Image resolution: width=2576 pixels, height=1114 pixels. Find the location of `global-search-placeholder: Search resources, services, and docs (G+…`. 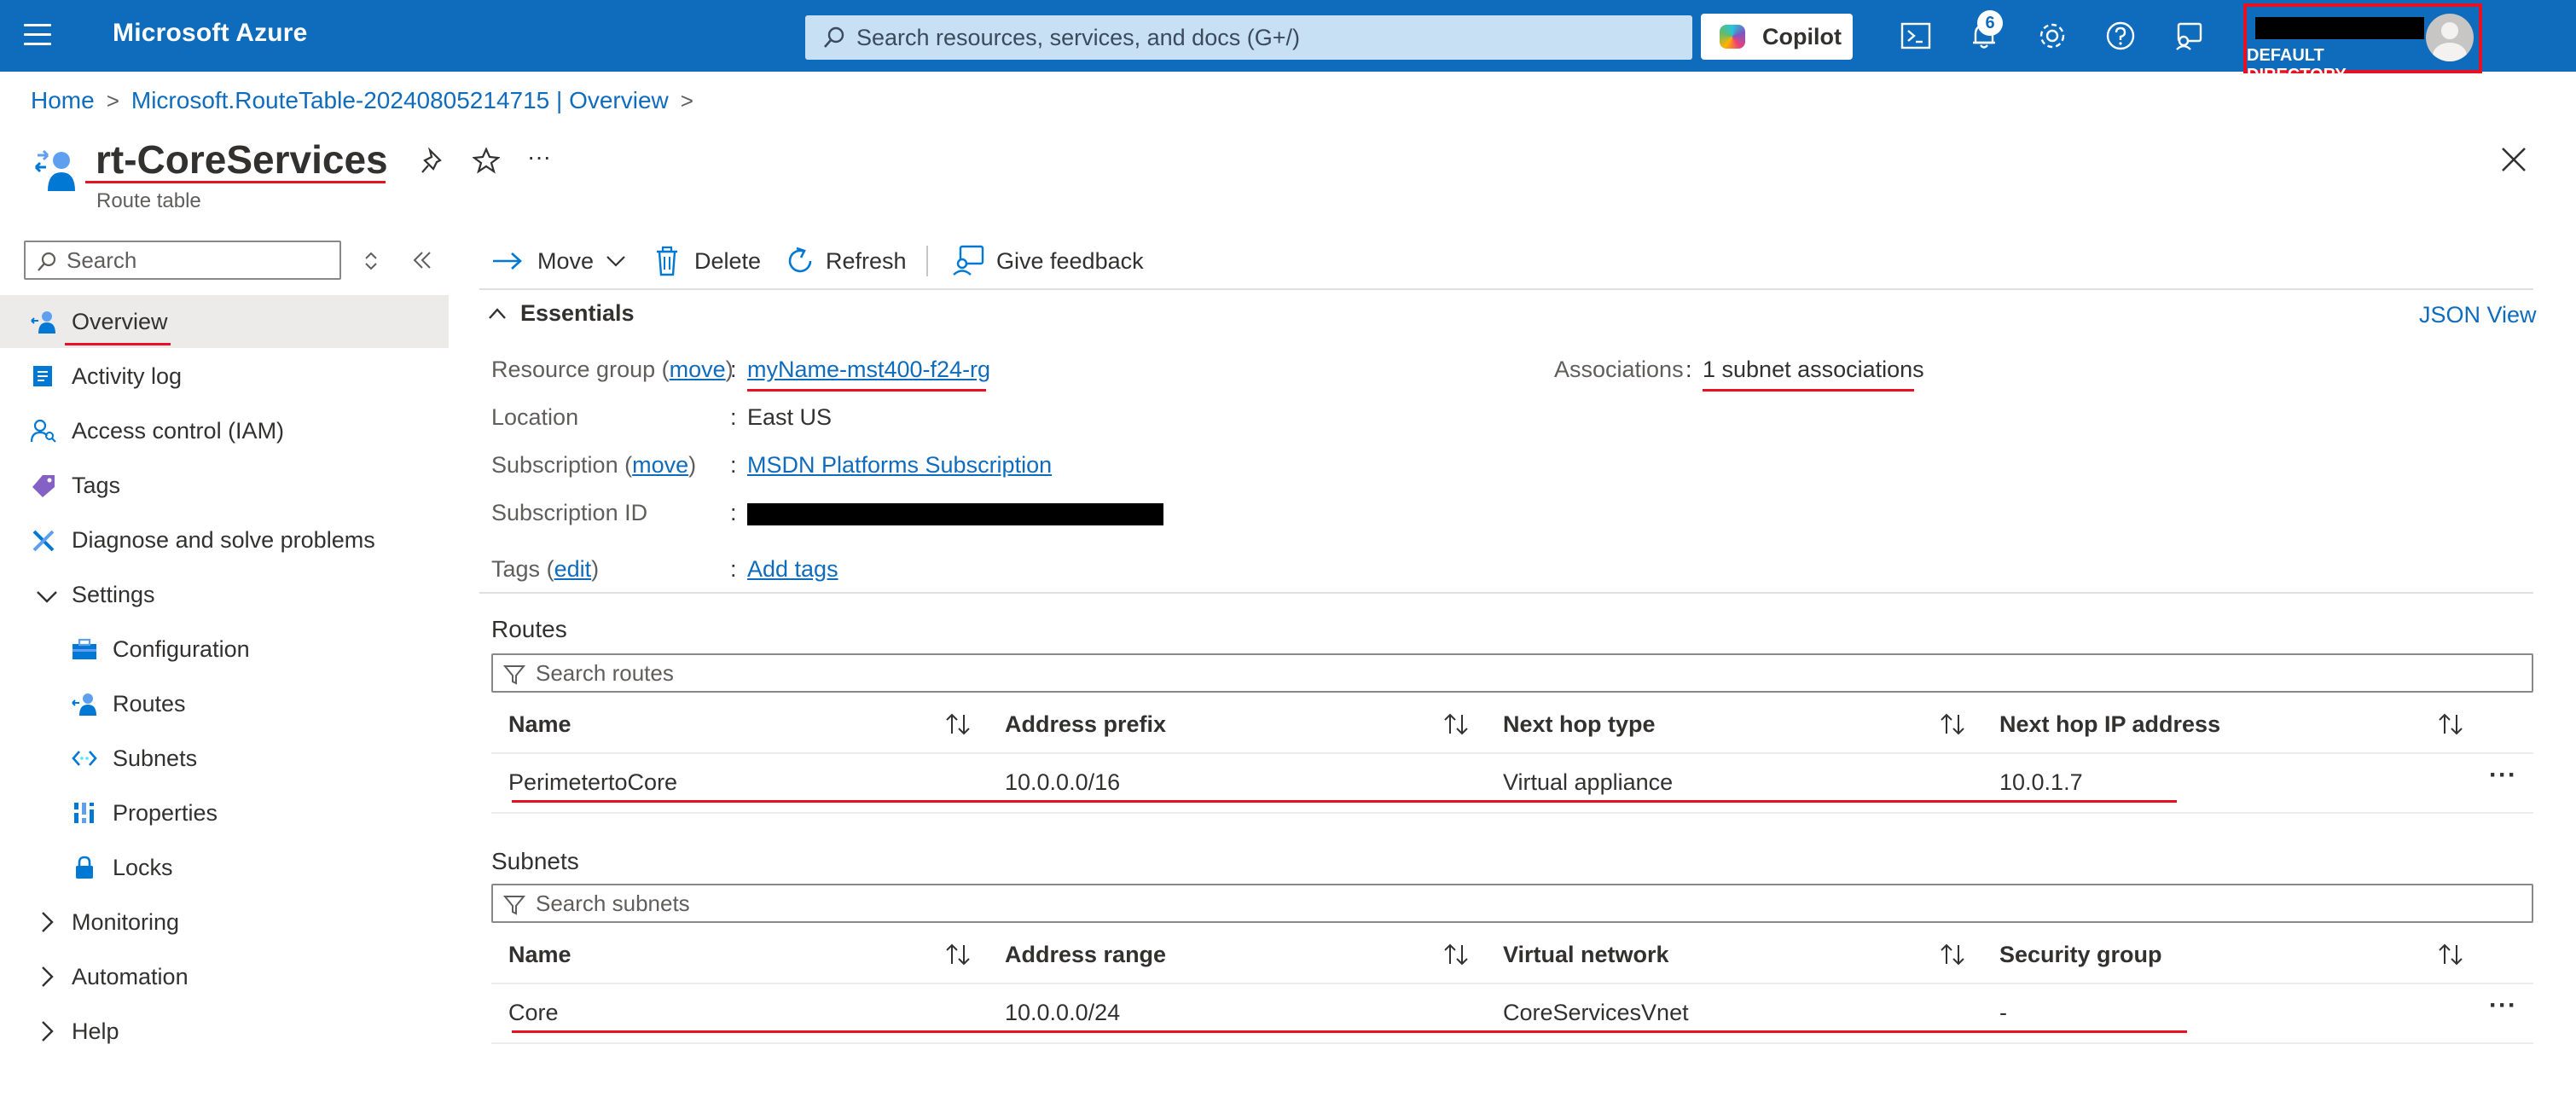

global-search-placeholder: Search resources, services, and docs (G+… is located at coordinates (1078, 38).